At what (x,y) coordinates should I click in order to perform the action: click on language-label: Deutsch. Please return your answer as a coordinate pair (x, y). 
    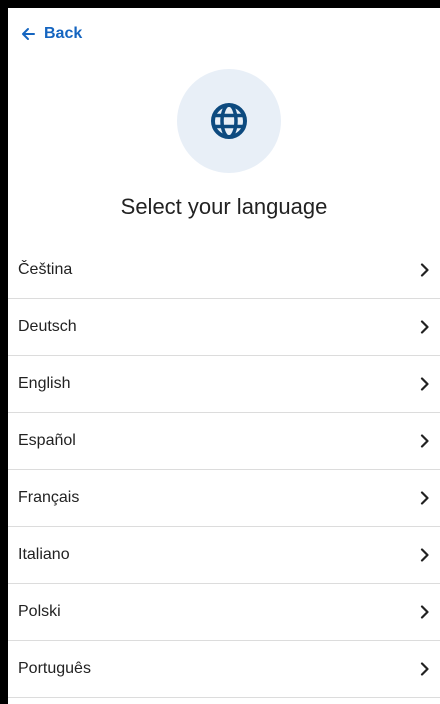
    Looking at the image, I should click on (47, 326).